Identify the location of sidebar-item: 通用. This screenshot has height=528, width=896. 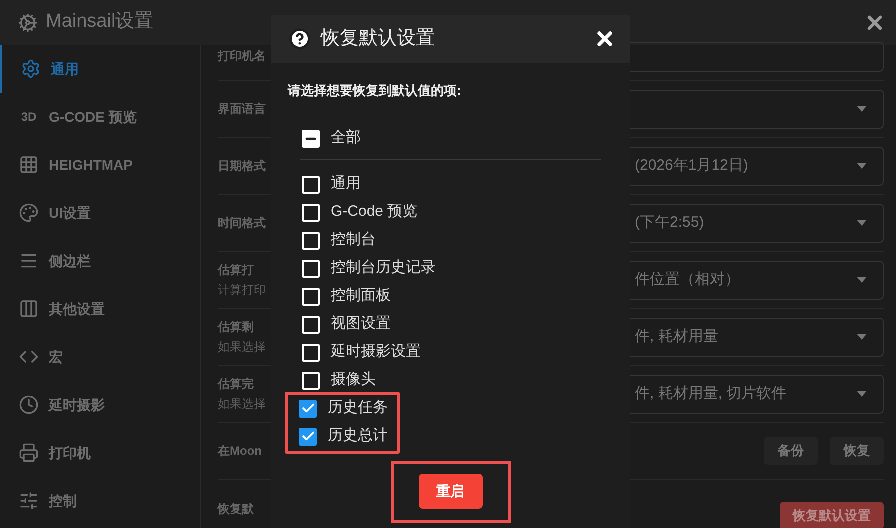
(100, 69).